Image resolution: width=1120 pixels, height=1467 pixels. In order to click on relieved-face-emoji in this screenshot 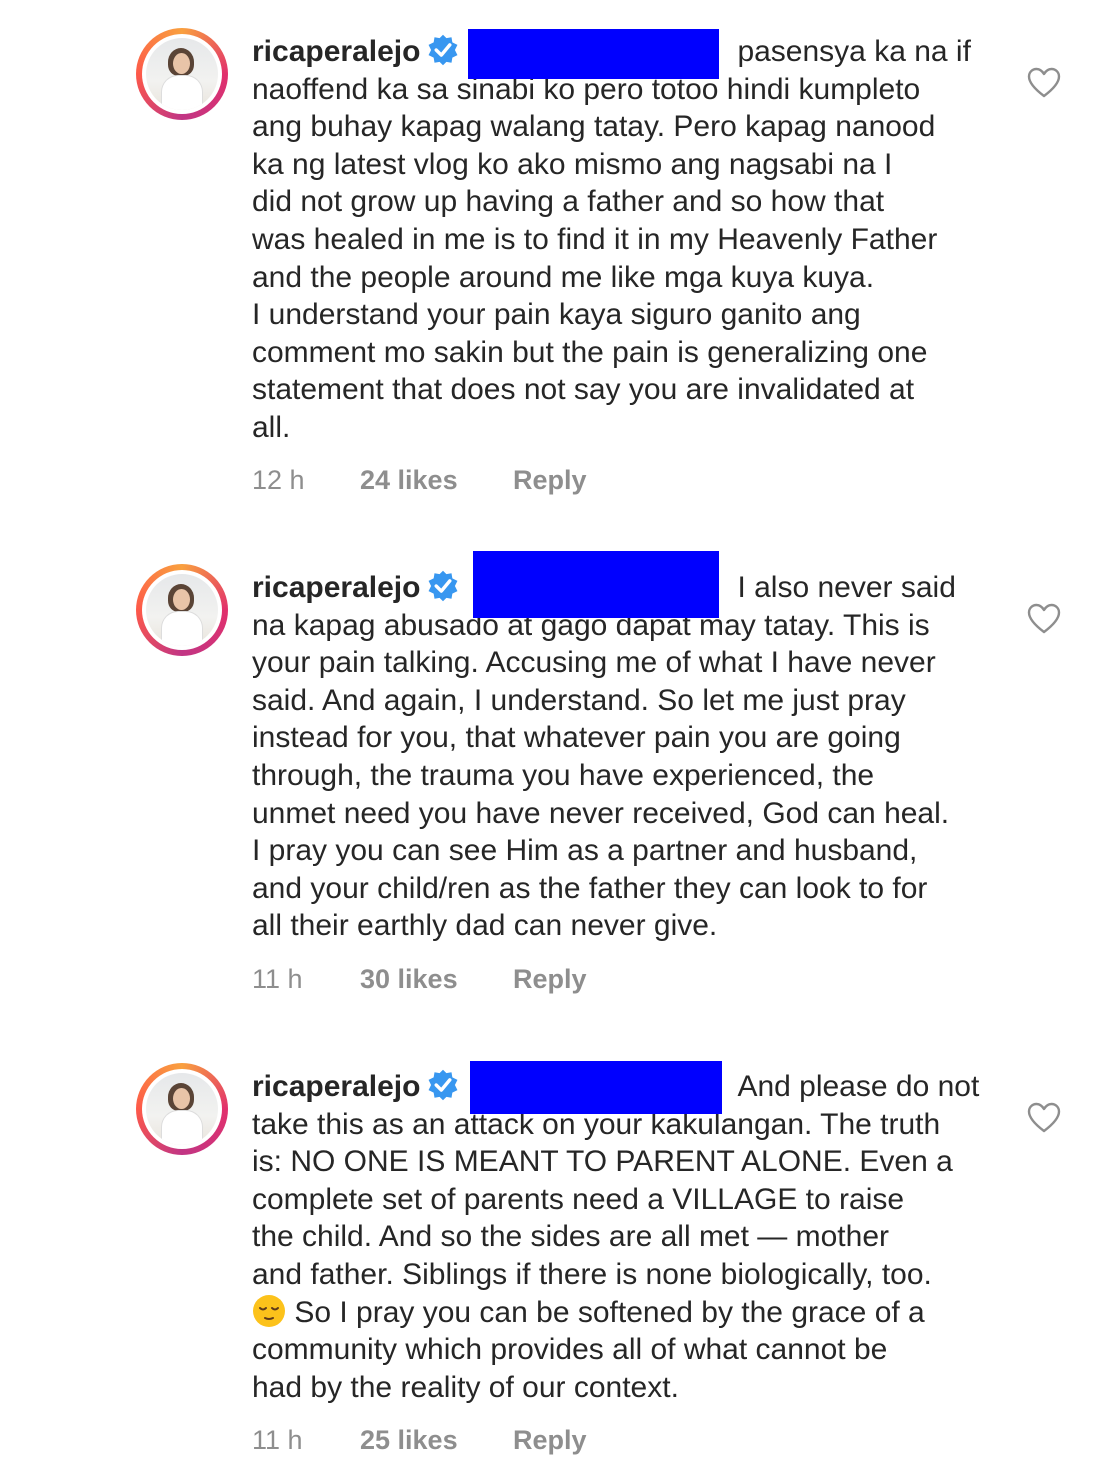, I will do `click(269, 1310)`.